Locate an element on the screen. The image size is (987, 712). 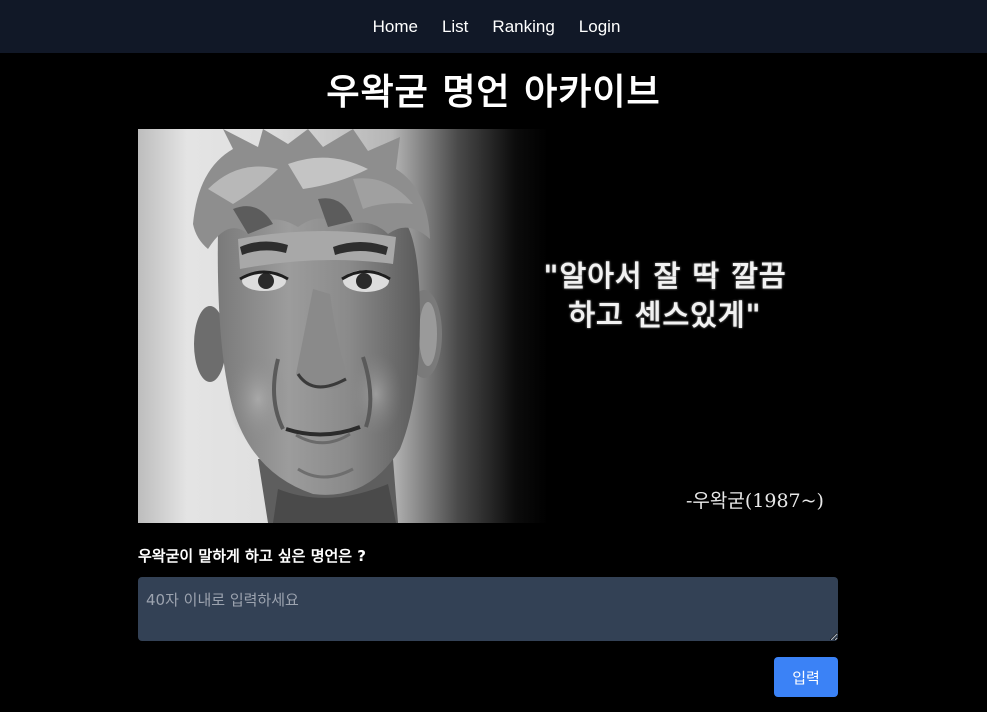
nav-home-link: Home is located at coordinates (395, 27).